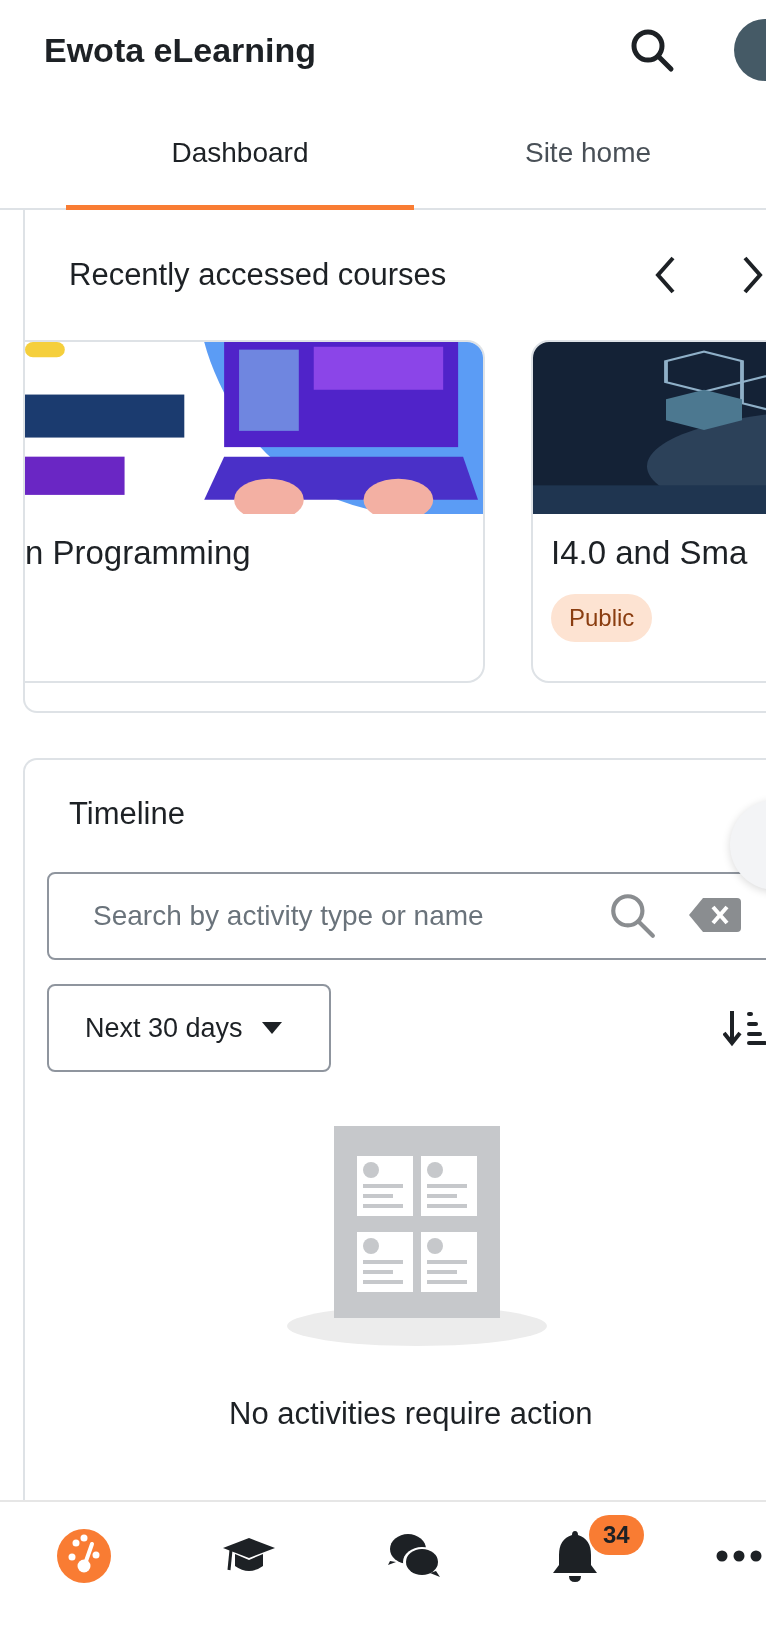 The height and width of the screenshot is (1635, 766). What do you see at coordinates (575, 1556) in the screenshot?
I see `bell-icon` at bounding box center [575, 1556].